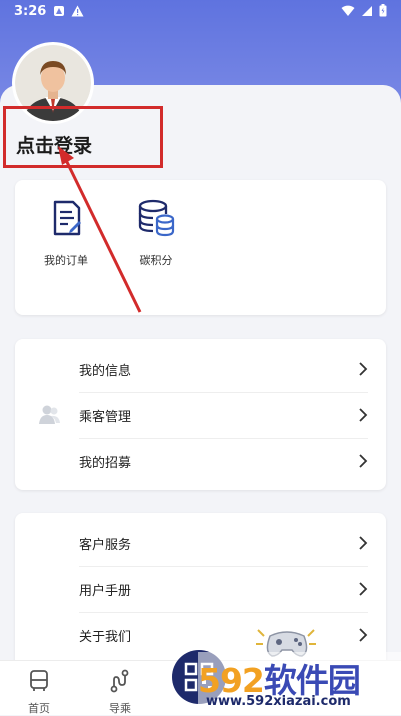 The height and width of the screenshot is (716, 401). What do you see at coordinates (105, 371) in the screenshot?
I see `menu-item-label: 我的信息` at bounding box center [105, 371].